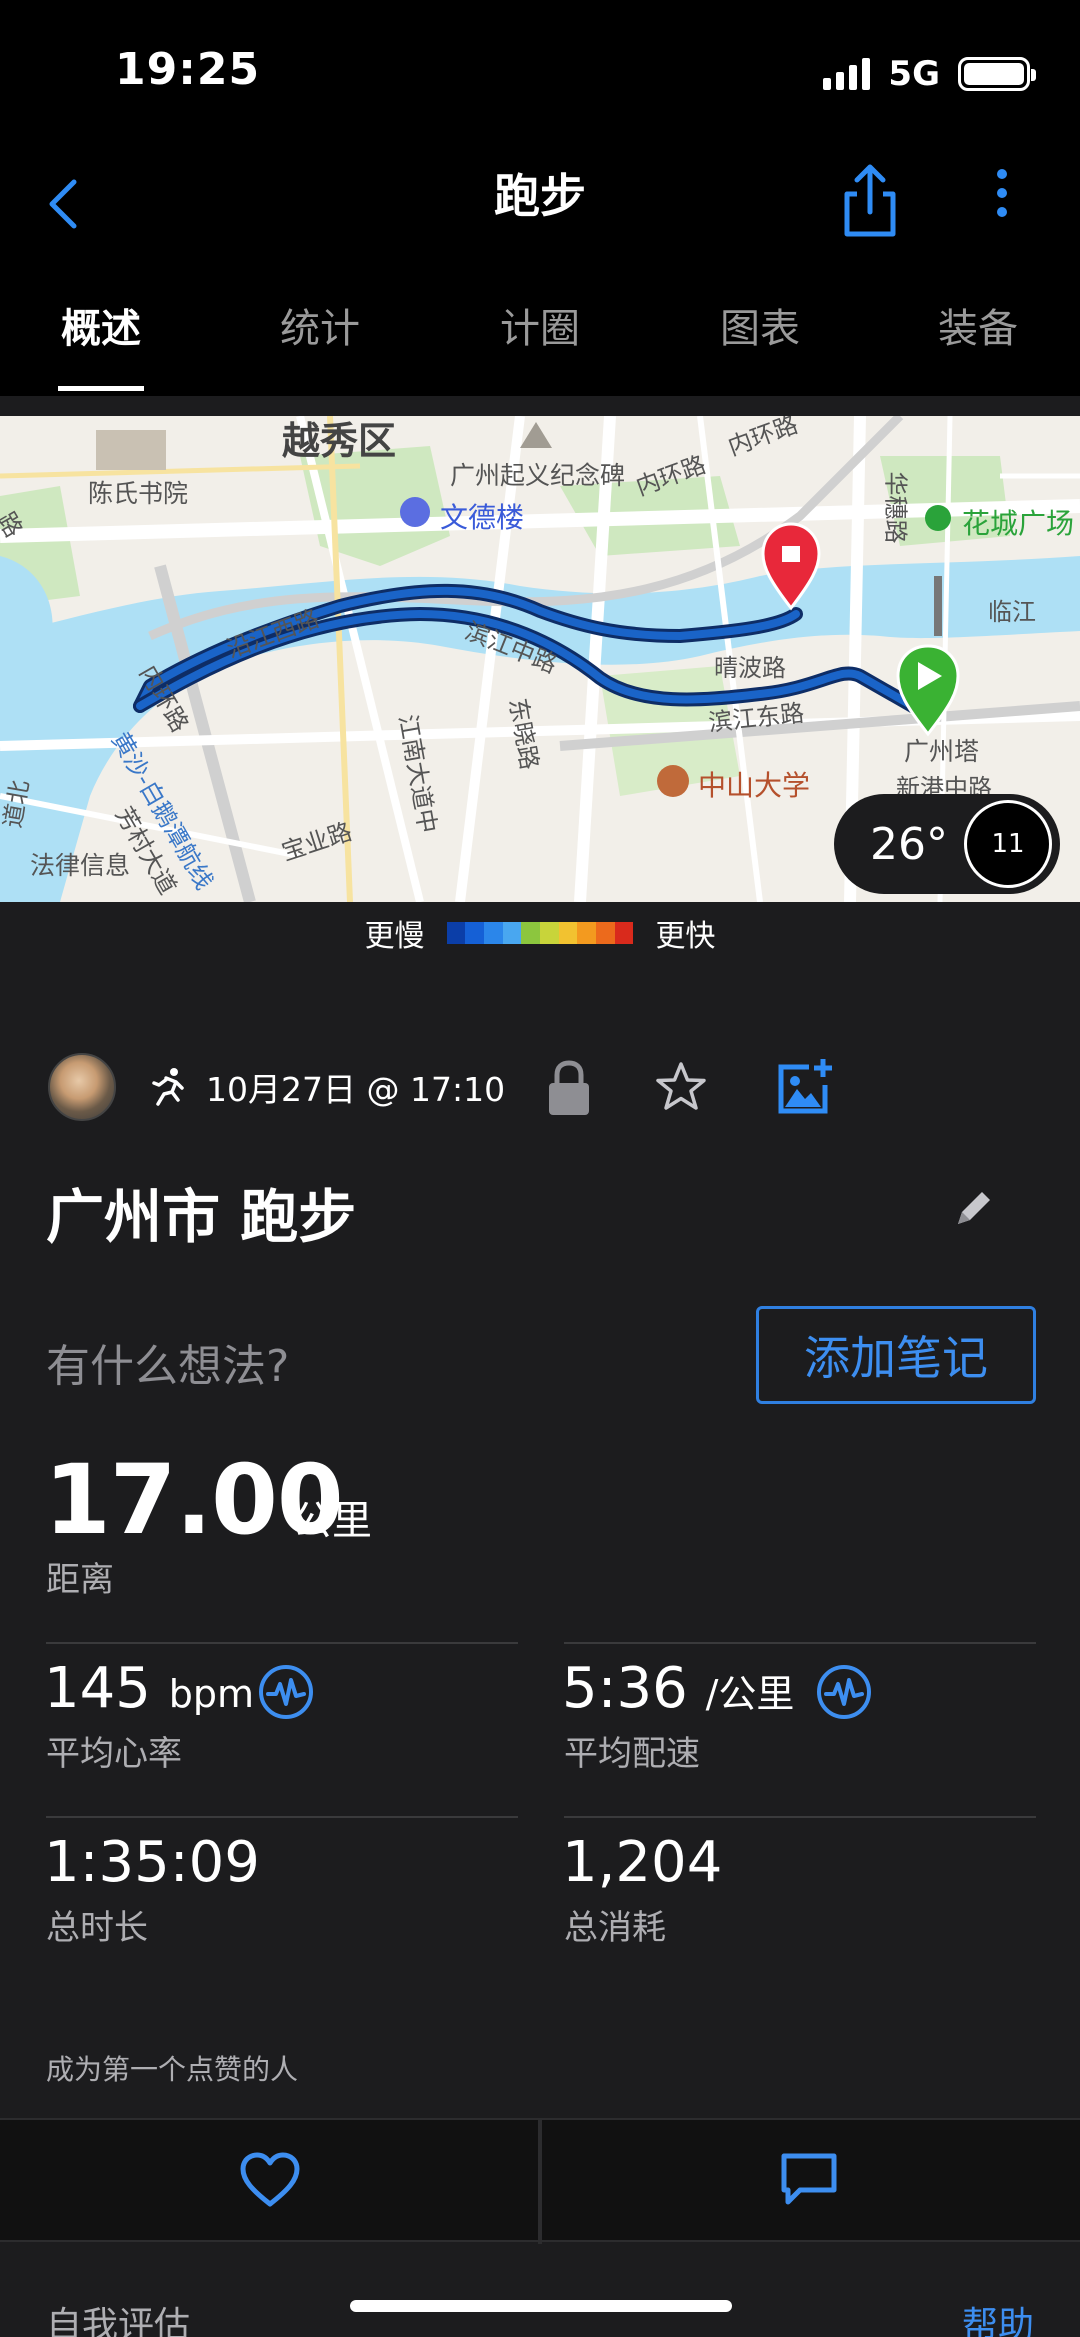  I want to click on map-label-wende: 文德楼, so click(482, 517).